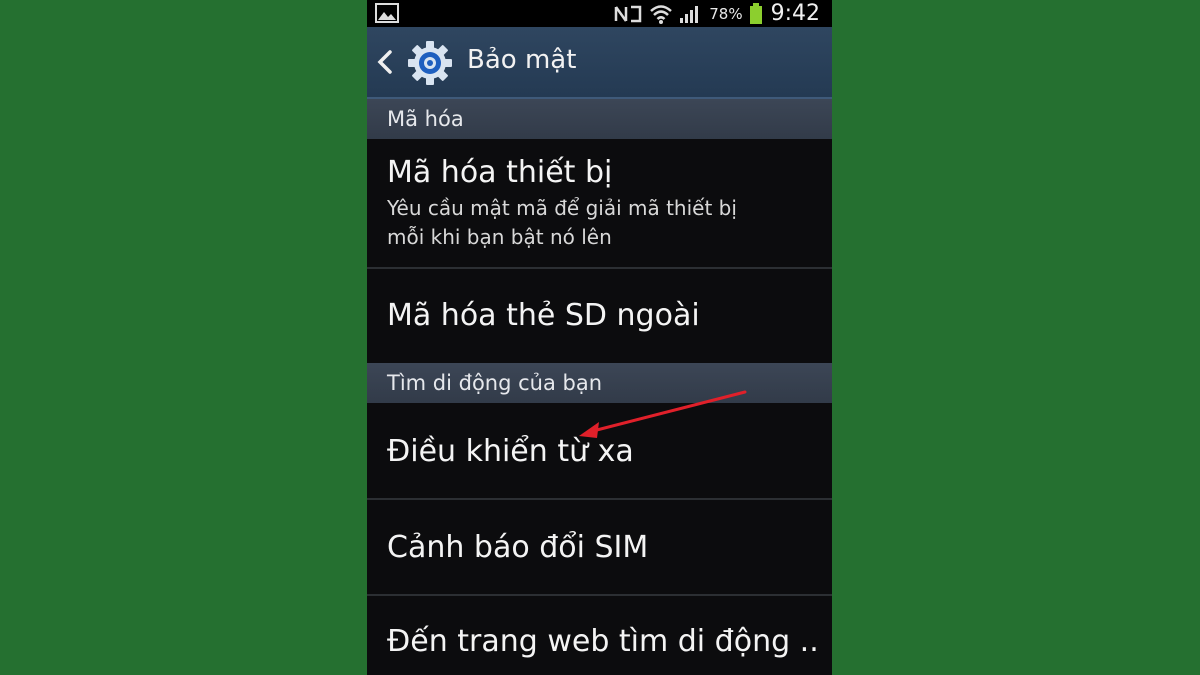 The height and width of the screenshot is (675, 1200). I want to click on action-bar: Bảo mật, so click(599, 63).